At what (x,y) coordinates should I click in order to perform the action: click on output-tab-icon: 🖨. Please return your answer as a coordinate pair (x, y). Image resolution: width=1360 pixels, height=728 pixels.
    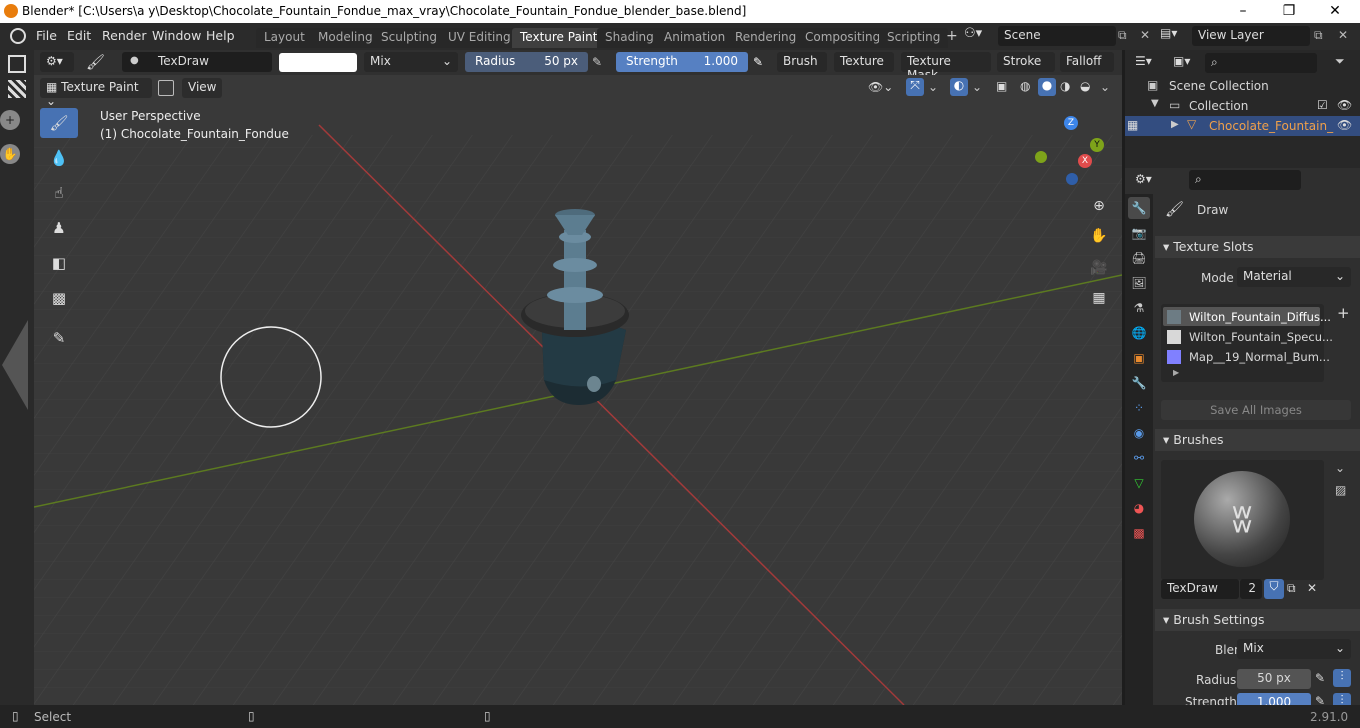
    Looking at the image, I should click on (1139, 258).